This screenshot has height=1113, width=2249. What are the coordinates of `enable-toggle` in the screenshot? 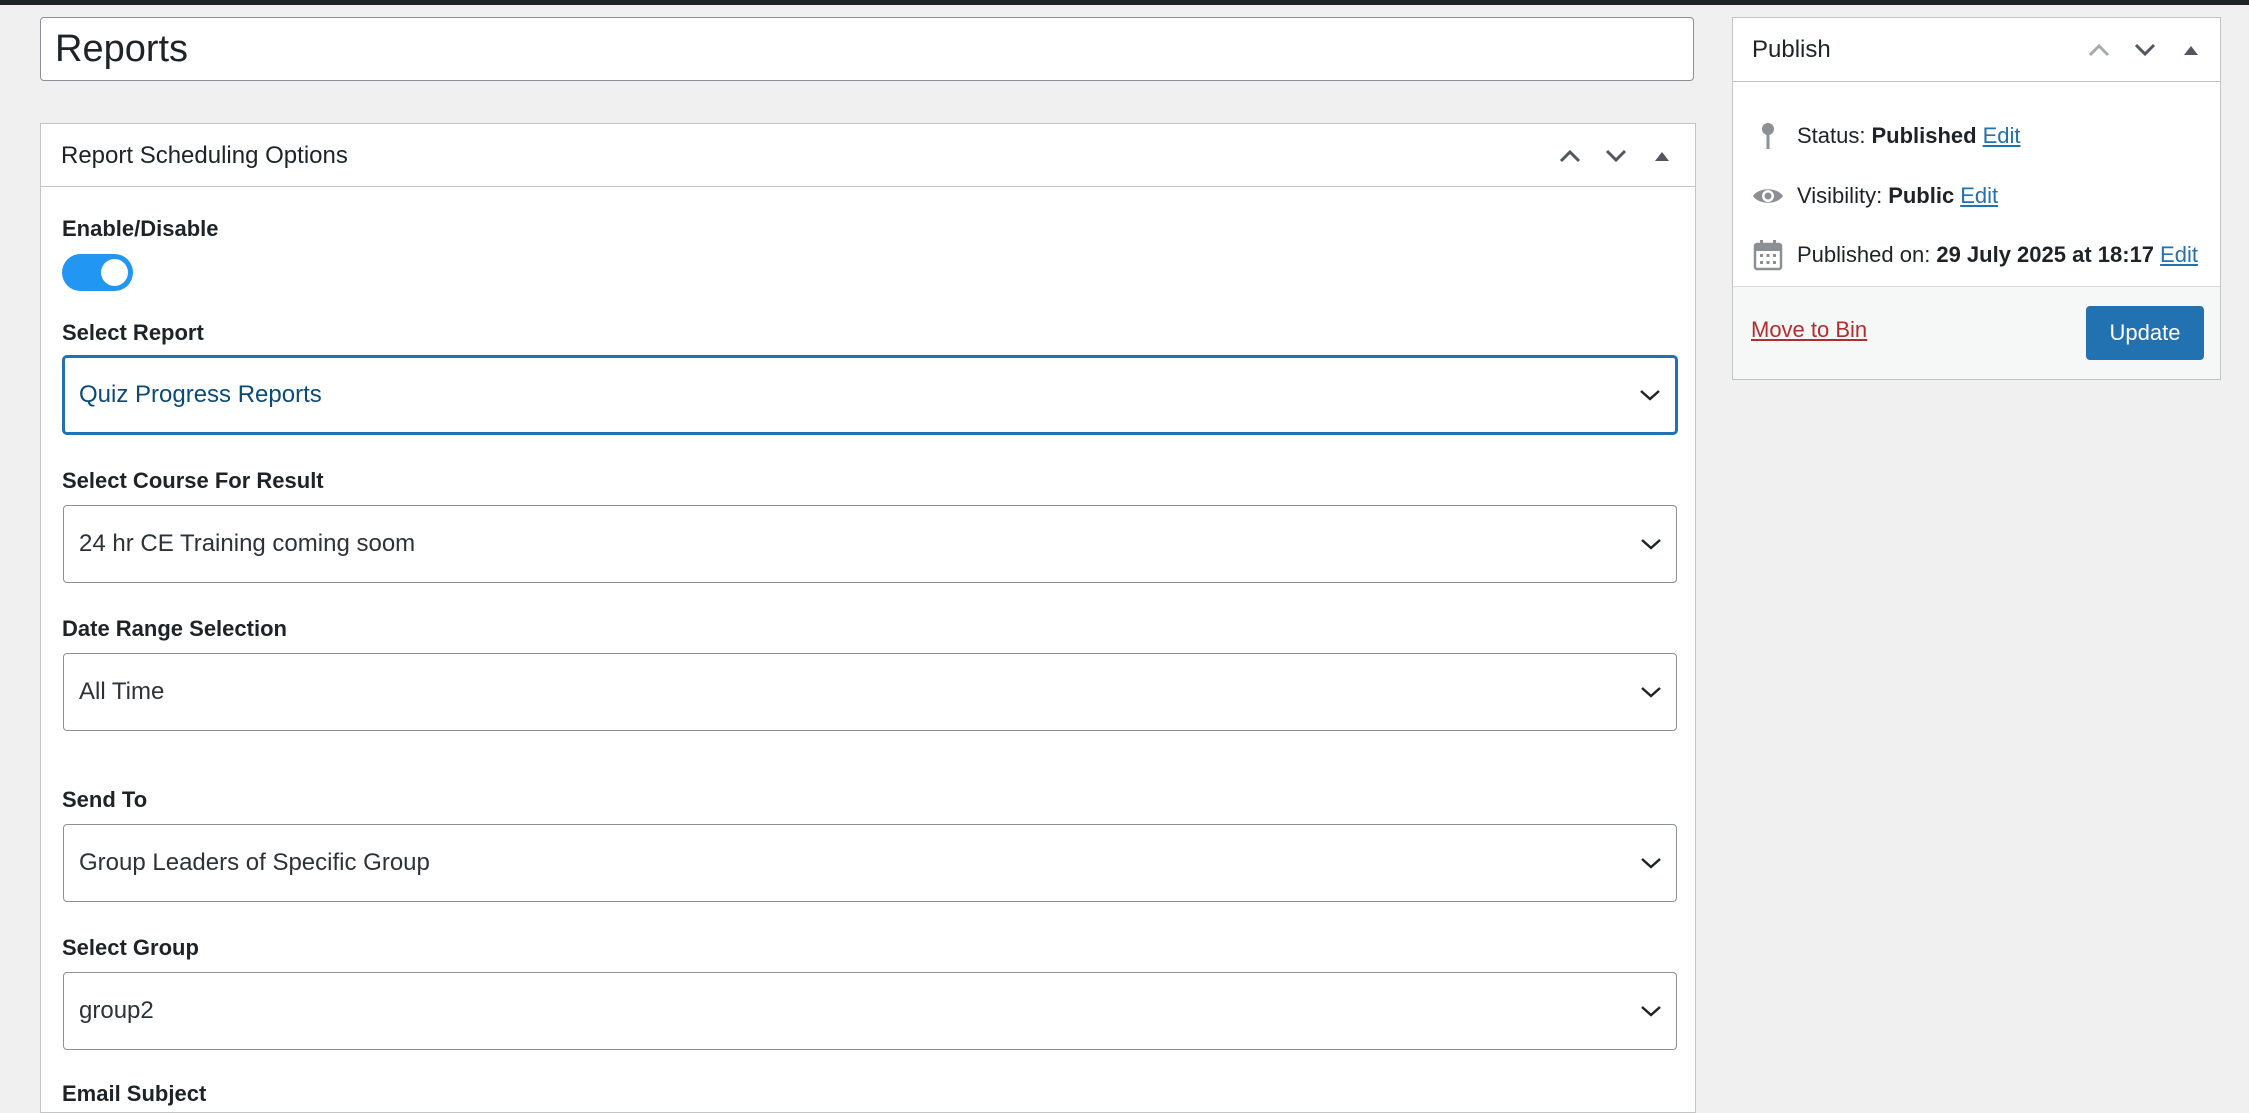 It's located at (97, 272).